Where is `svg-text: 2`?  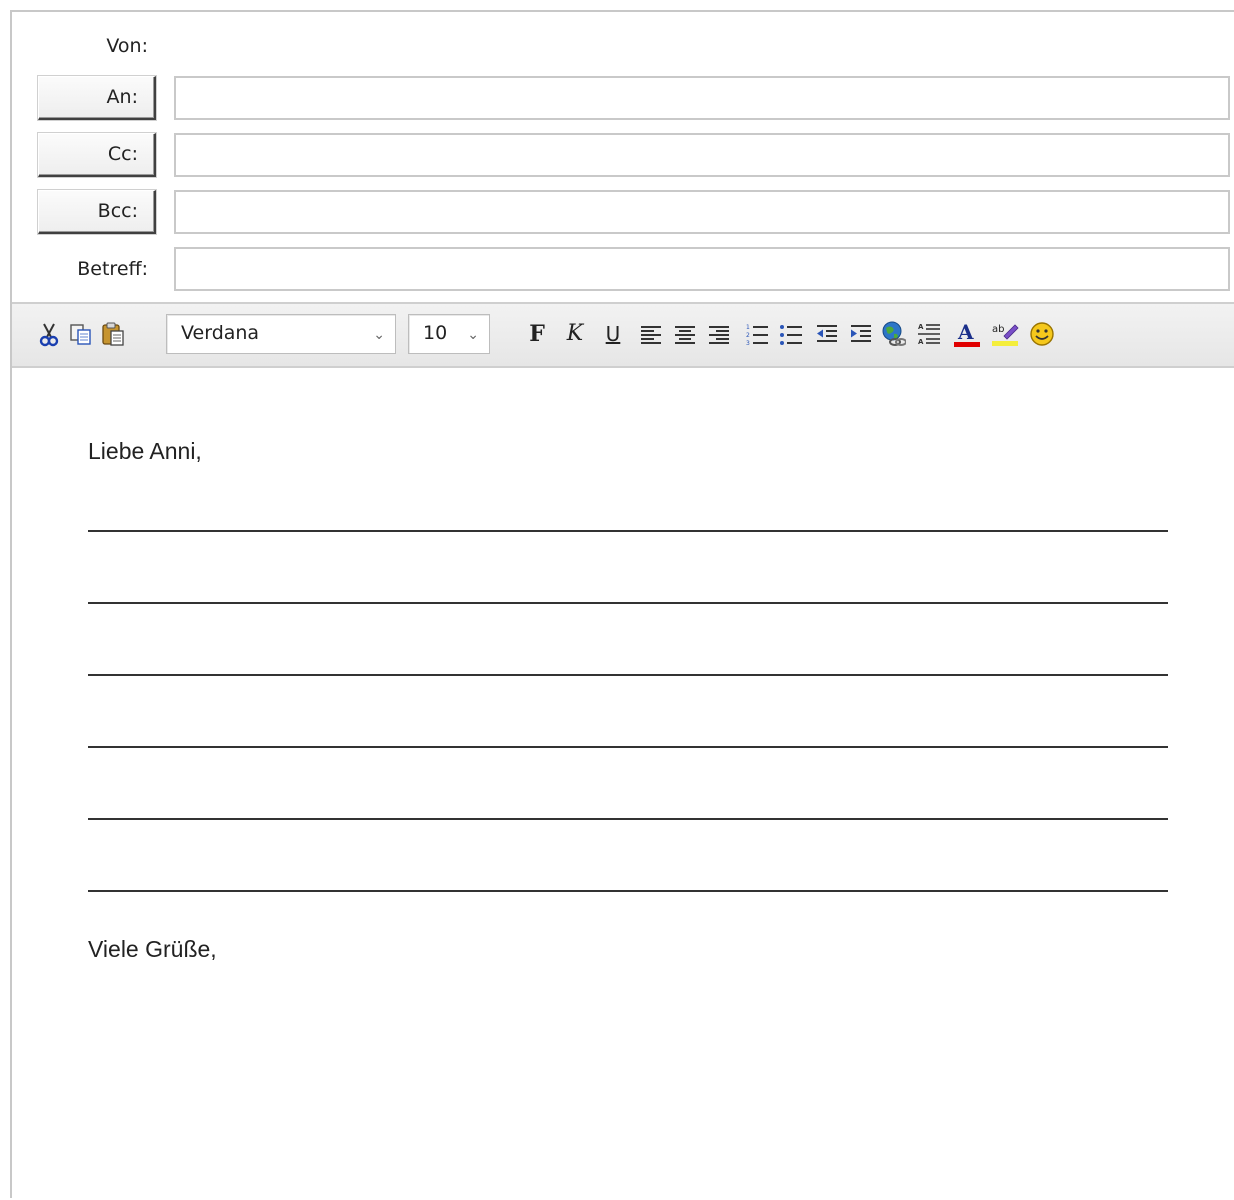 svg-text: 2 is located at coordinates (748, 335).